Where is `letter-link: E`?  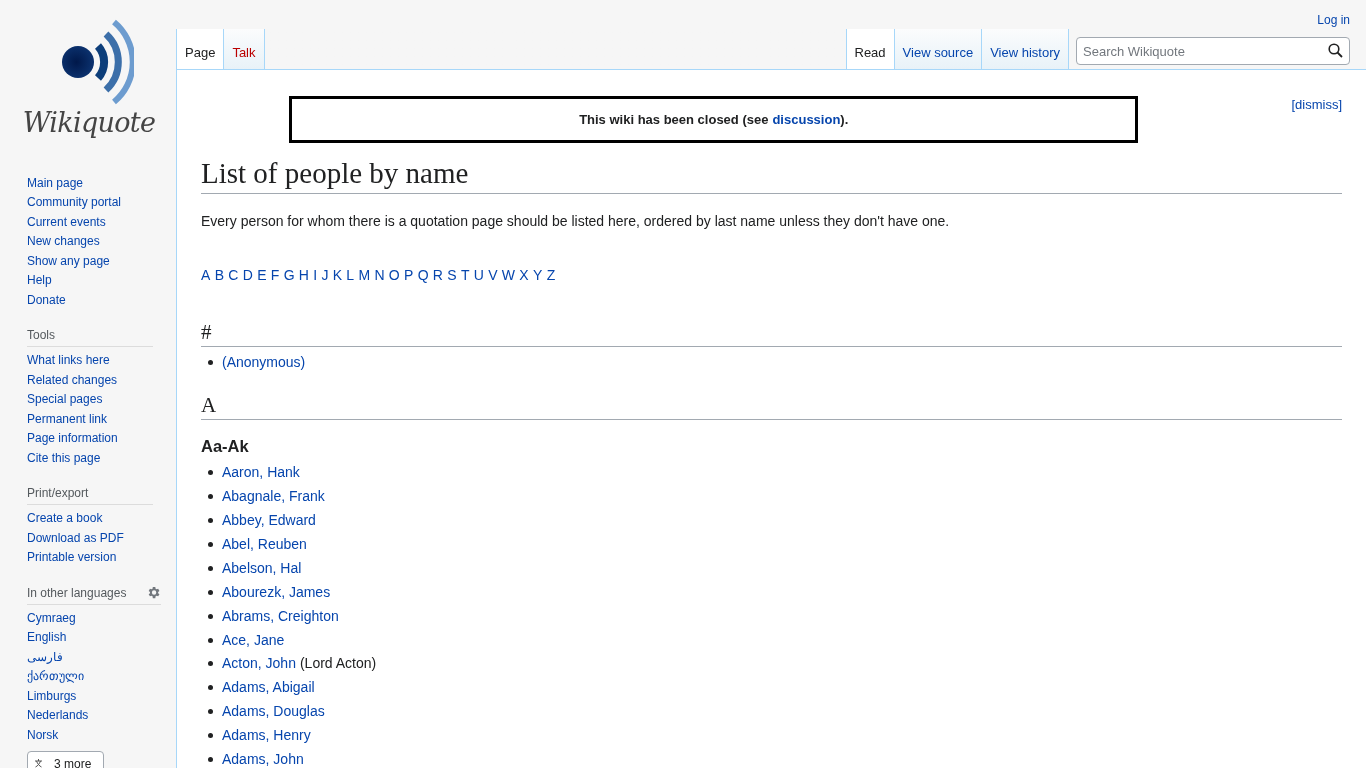 letter-link: E is located at coordinates (262, 275).